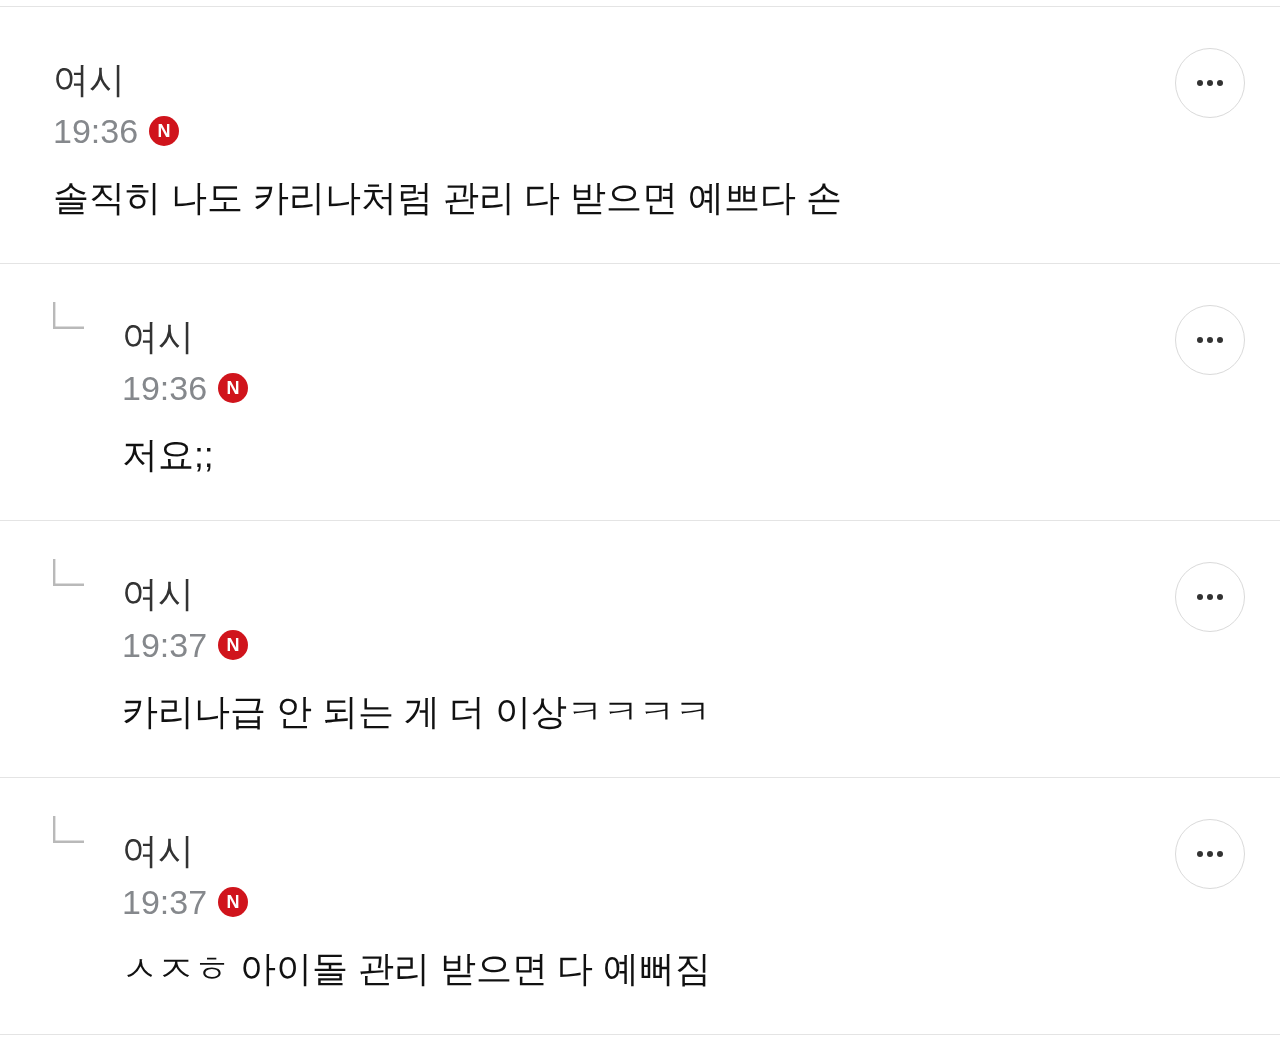  Describe the element at coordinates (448, 198) in the screenshot. I see `comment-text: 솔직히 나도 카리나처럼 관리 다 받으면 예쁘다 손` at that location.